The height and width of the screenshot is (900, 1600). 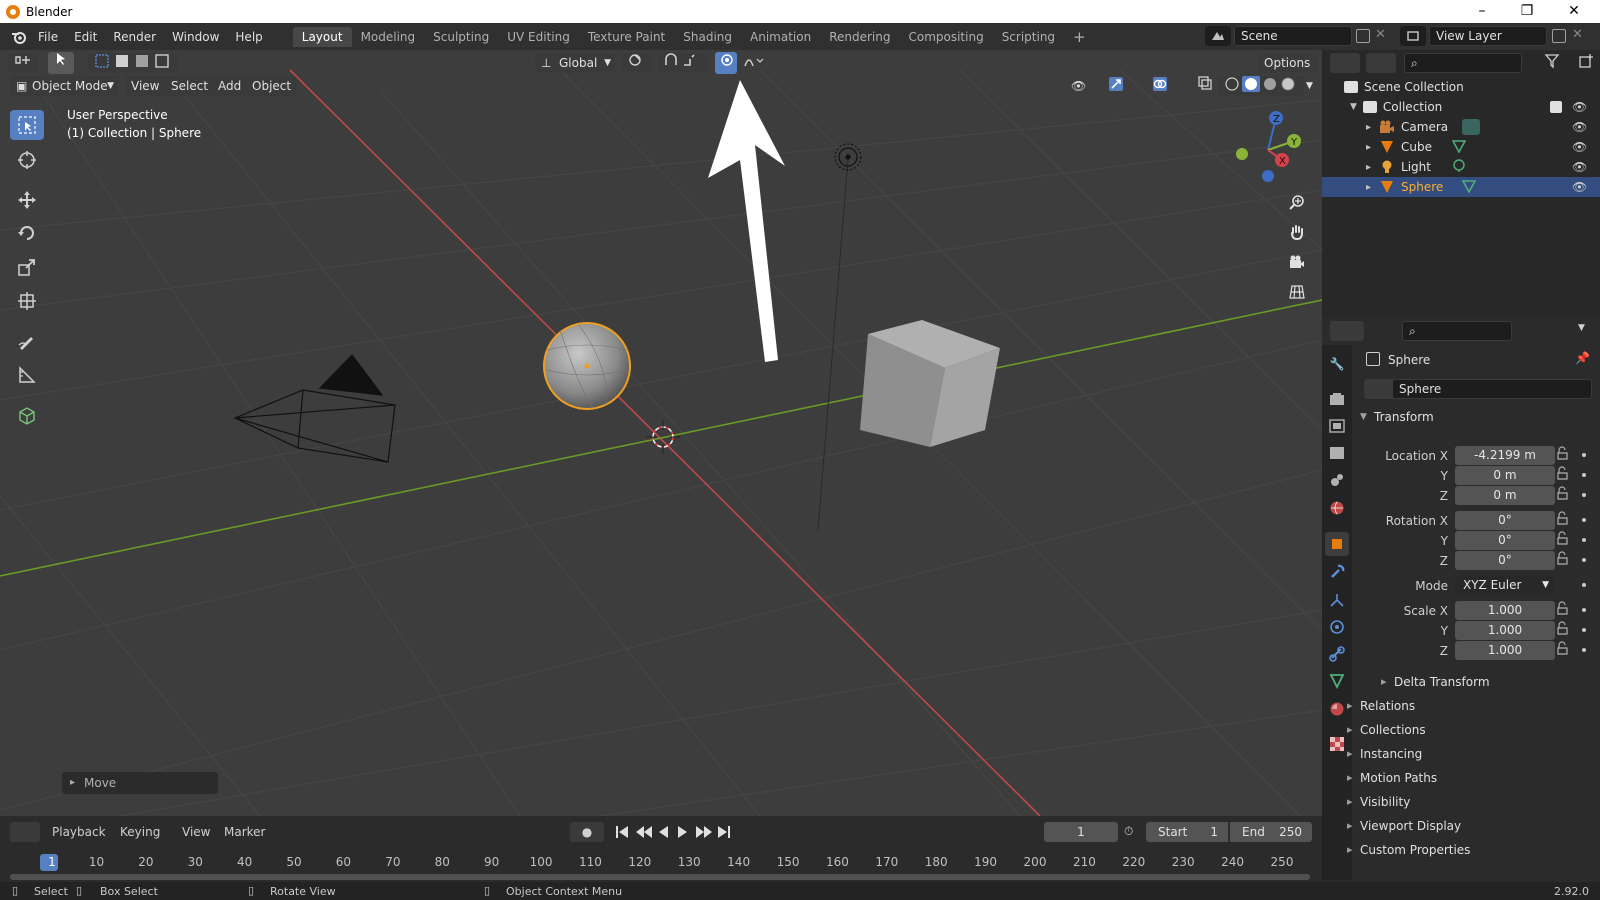 What do you see at coordinates (1505, 540) in the screenshot?
I see `rotation-y-field: 0°` at bounding box center [1505, 540].